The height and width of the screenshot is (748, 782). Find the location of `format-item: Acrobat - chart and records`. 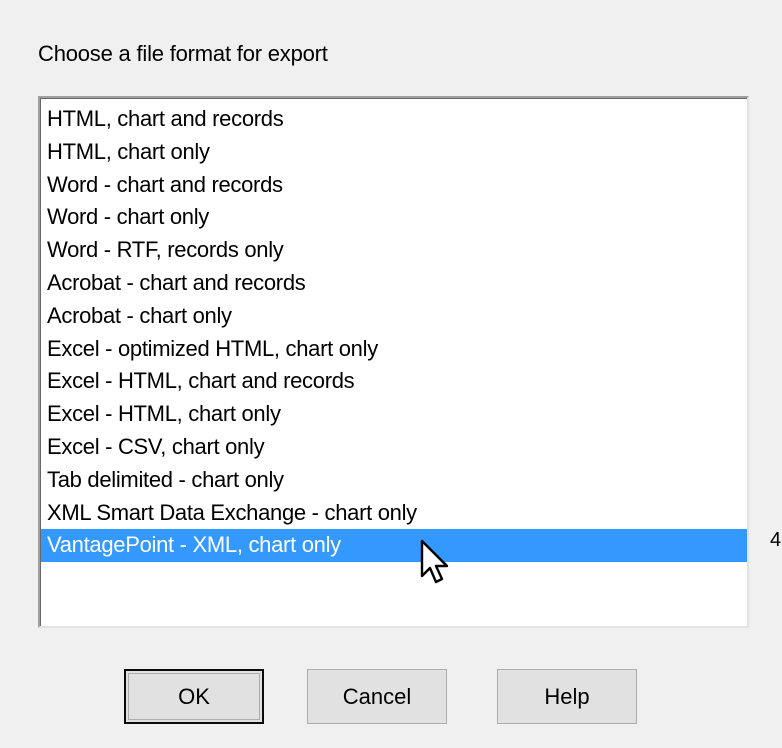

format-item: Acrobat - chart and records is located at coordinates (394, 283).